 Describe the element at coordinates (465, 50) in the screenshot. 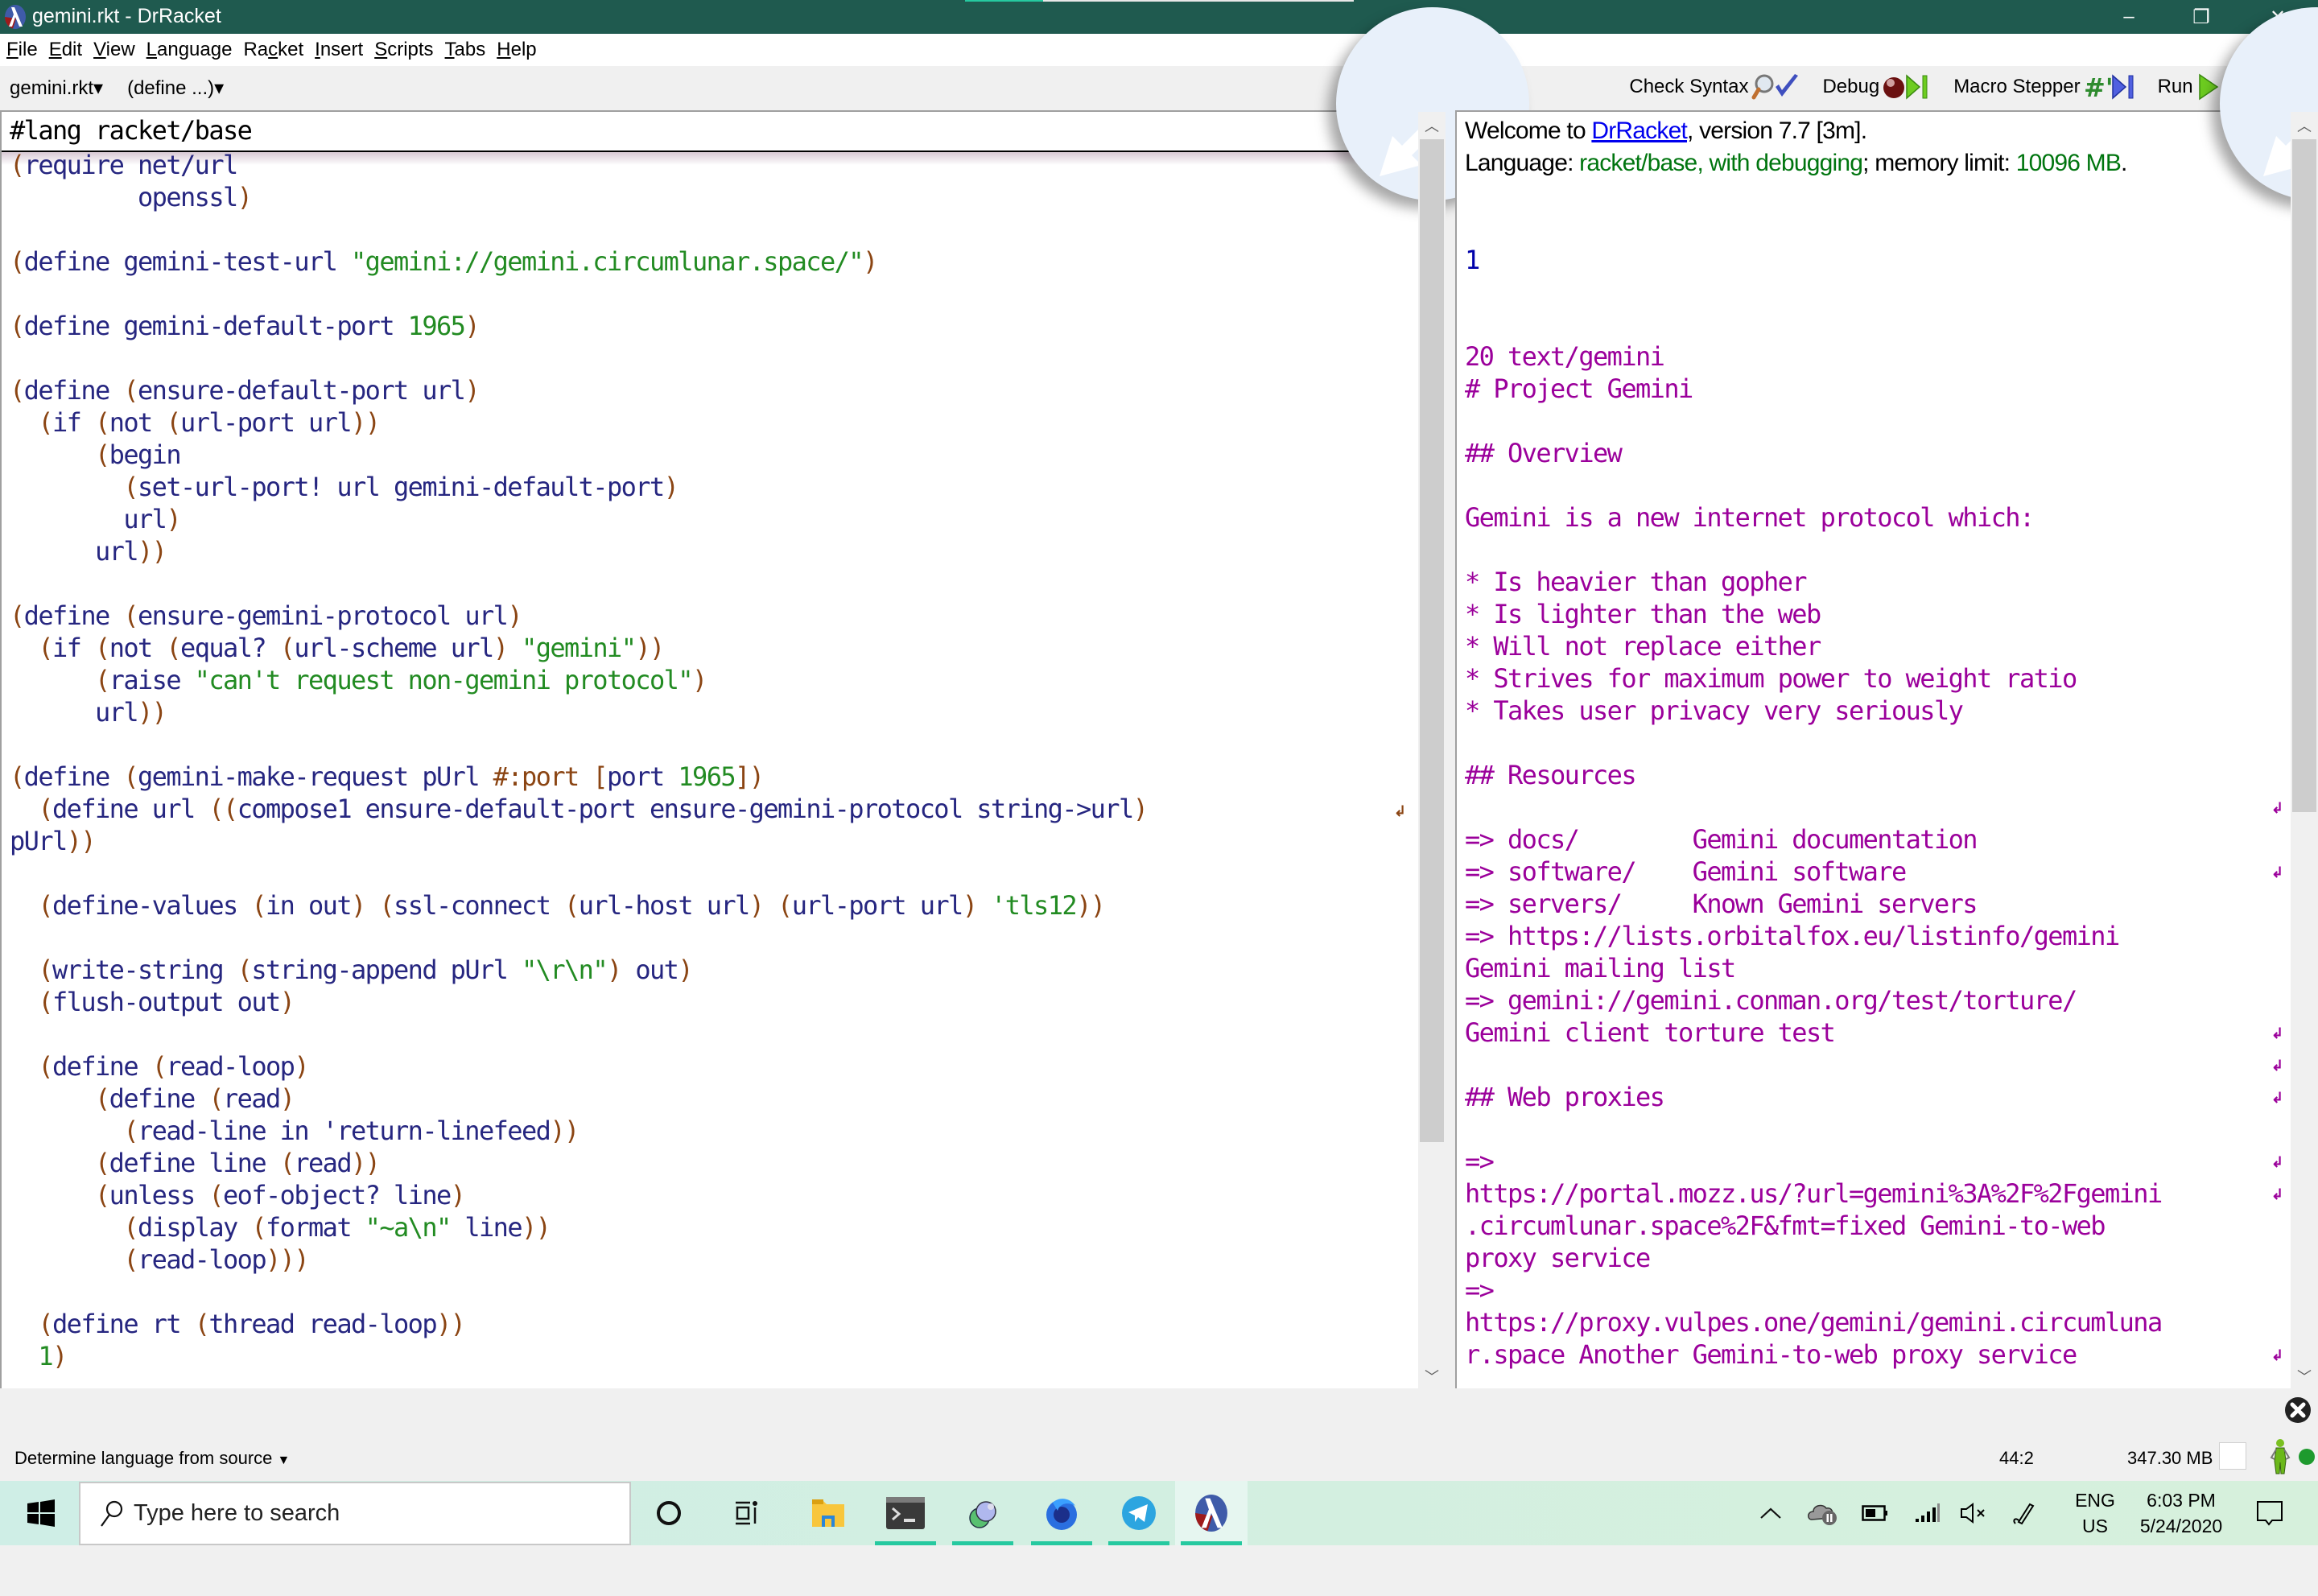

I see `menu-tabs: Tabs` at that location.